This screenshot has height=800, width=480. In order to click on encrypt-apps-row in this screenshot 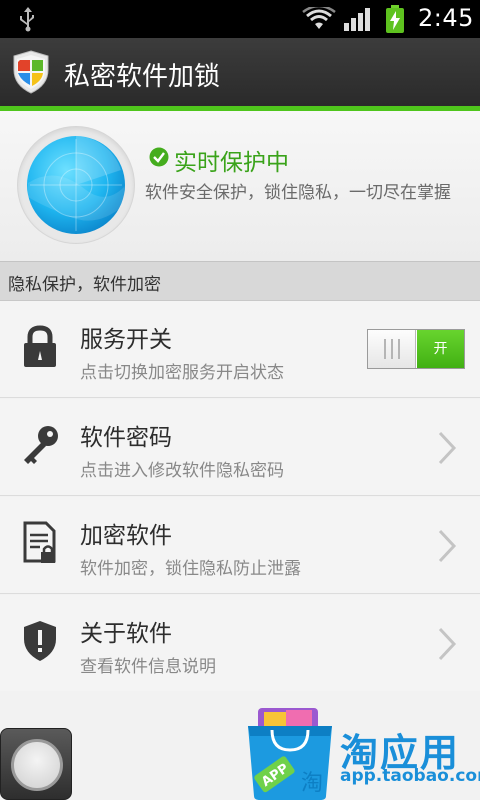, I will do `click(240, 545)`.